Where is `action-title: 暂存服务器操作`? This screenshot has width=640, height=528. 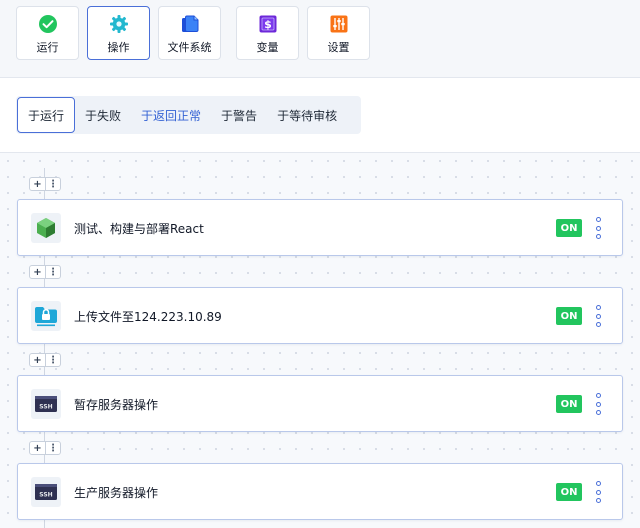 action-title: 暂存服务器操作 is located at coordinates (116, 405).